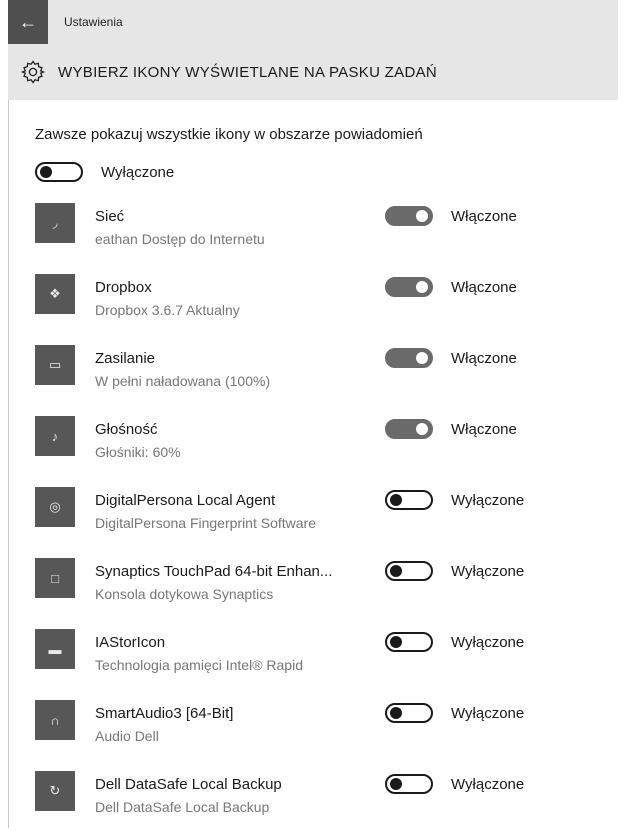 Image resolution: width=628 pixels, height=831 pixels. Describe the element at coordinates (33, 72) in the screenshot. I see `gear-icon` at that location.